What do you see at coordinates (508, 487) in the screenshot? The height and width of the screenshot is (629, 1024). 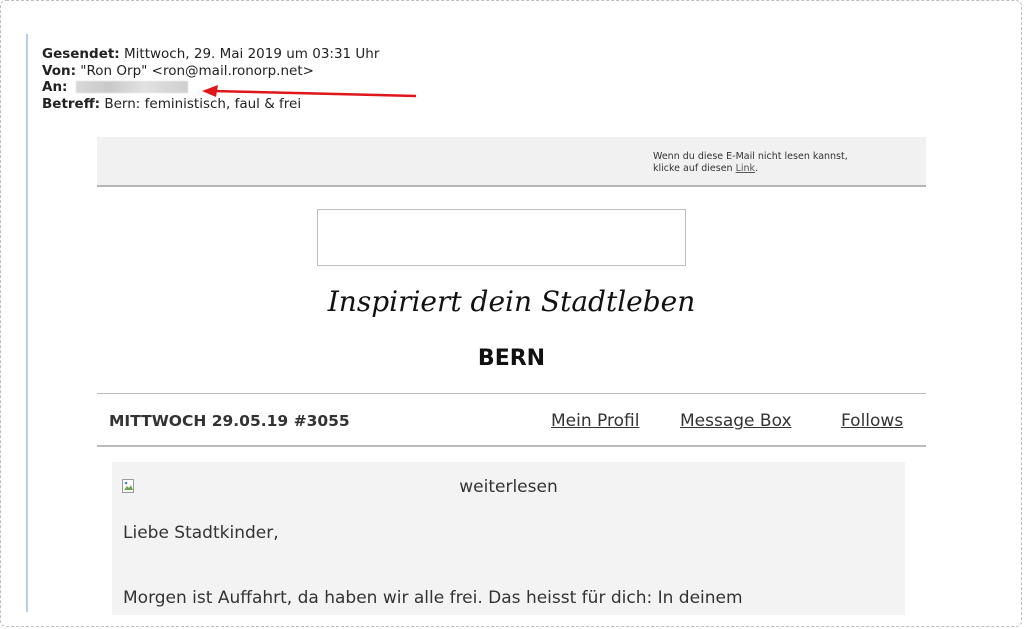 I see `read-more-link: weiterlesen` at bounding box center [508, 487].